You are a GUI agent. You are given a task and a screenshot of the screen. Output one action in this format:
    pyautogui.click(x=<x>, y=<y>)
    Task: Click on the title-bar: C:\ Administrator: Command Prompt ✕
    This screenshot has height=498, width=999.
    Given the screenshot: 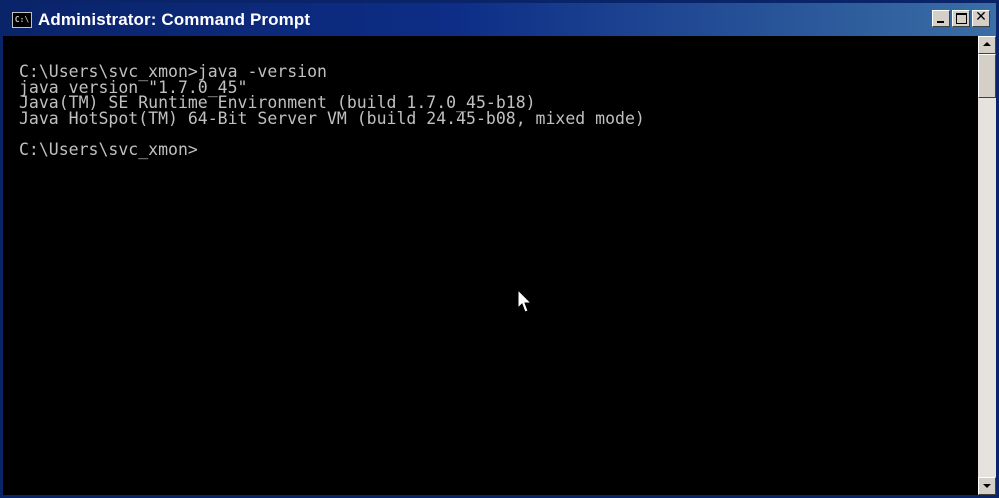 What is the action you would take?
    pyautogui.click(x=499, y=19)
    